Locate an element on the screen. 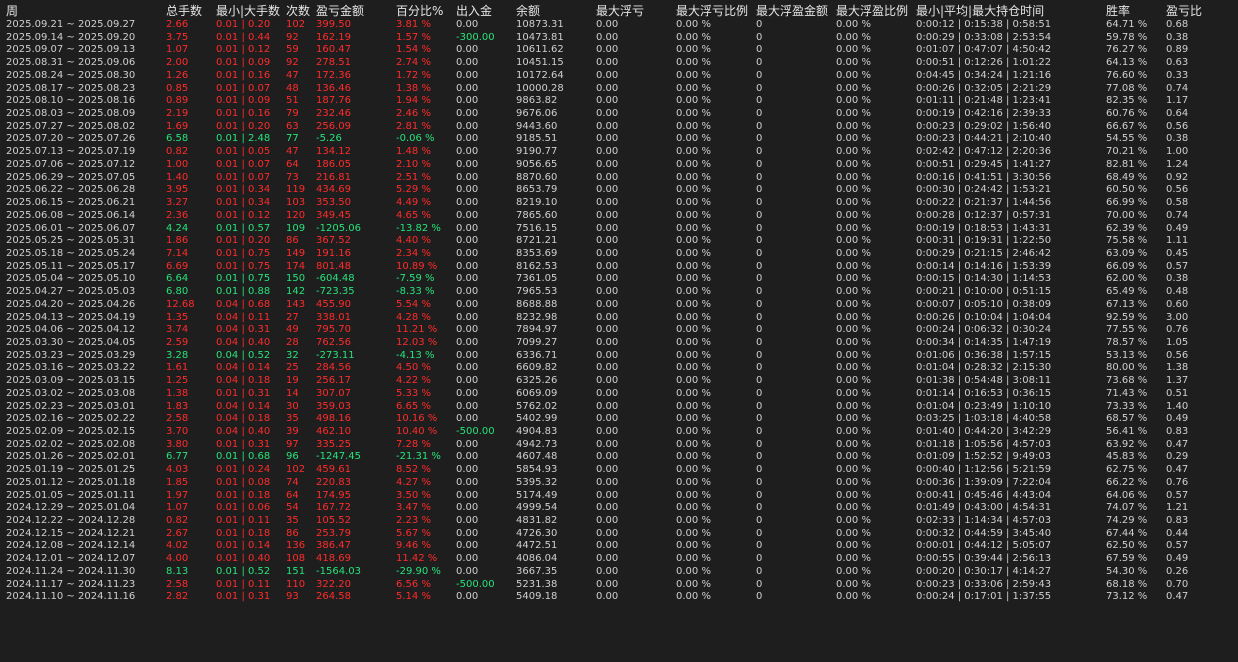 Image resolution: width=1238 pixels, height=662 pixels. col-min-max-lots-cell: 0.04 | 0.31 is located at coordinates (243, 330).